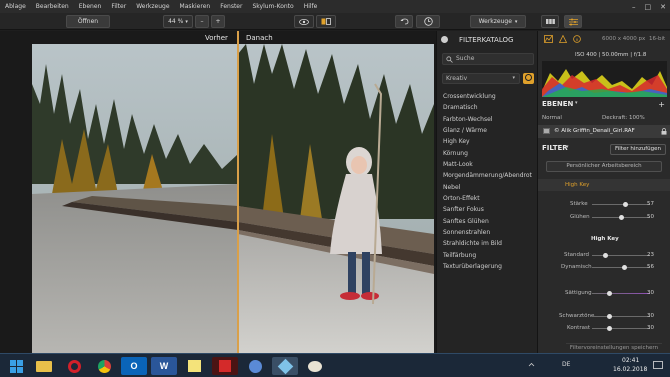 The width and height of the screenshot is (670, 377). Describe the element at coordinates (88, 21) in the screenshot. I see `open-button: Öffnen` at that location.